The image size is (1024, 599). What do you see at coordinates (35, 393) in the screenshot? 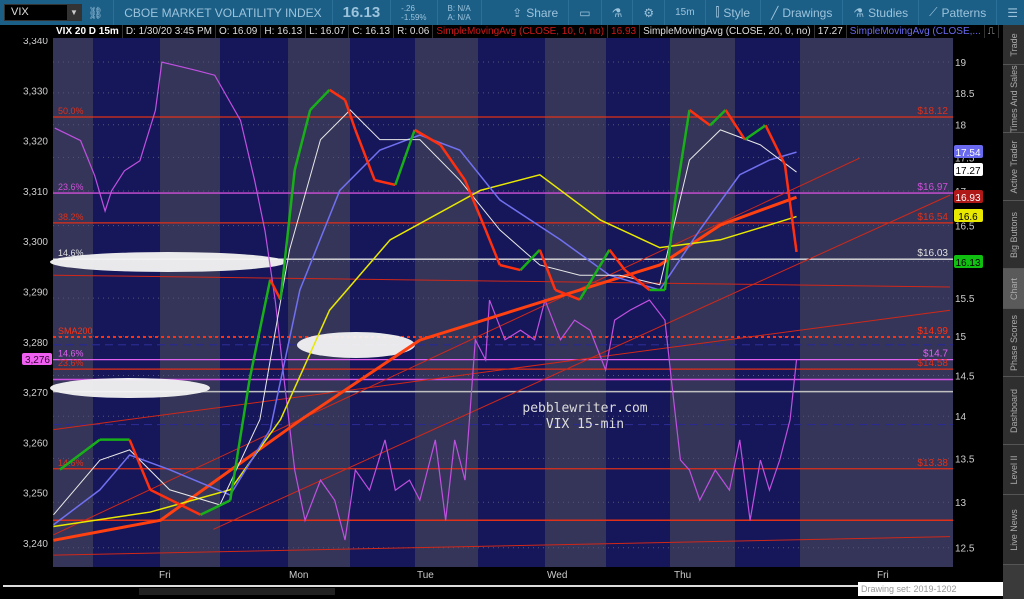
I see `left-axis-tick: 3,270` at bounding box center [35, 393].